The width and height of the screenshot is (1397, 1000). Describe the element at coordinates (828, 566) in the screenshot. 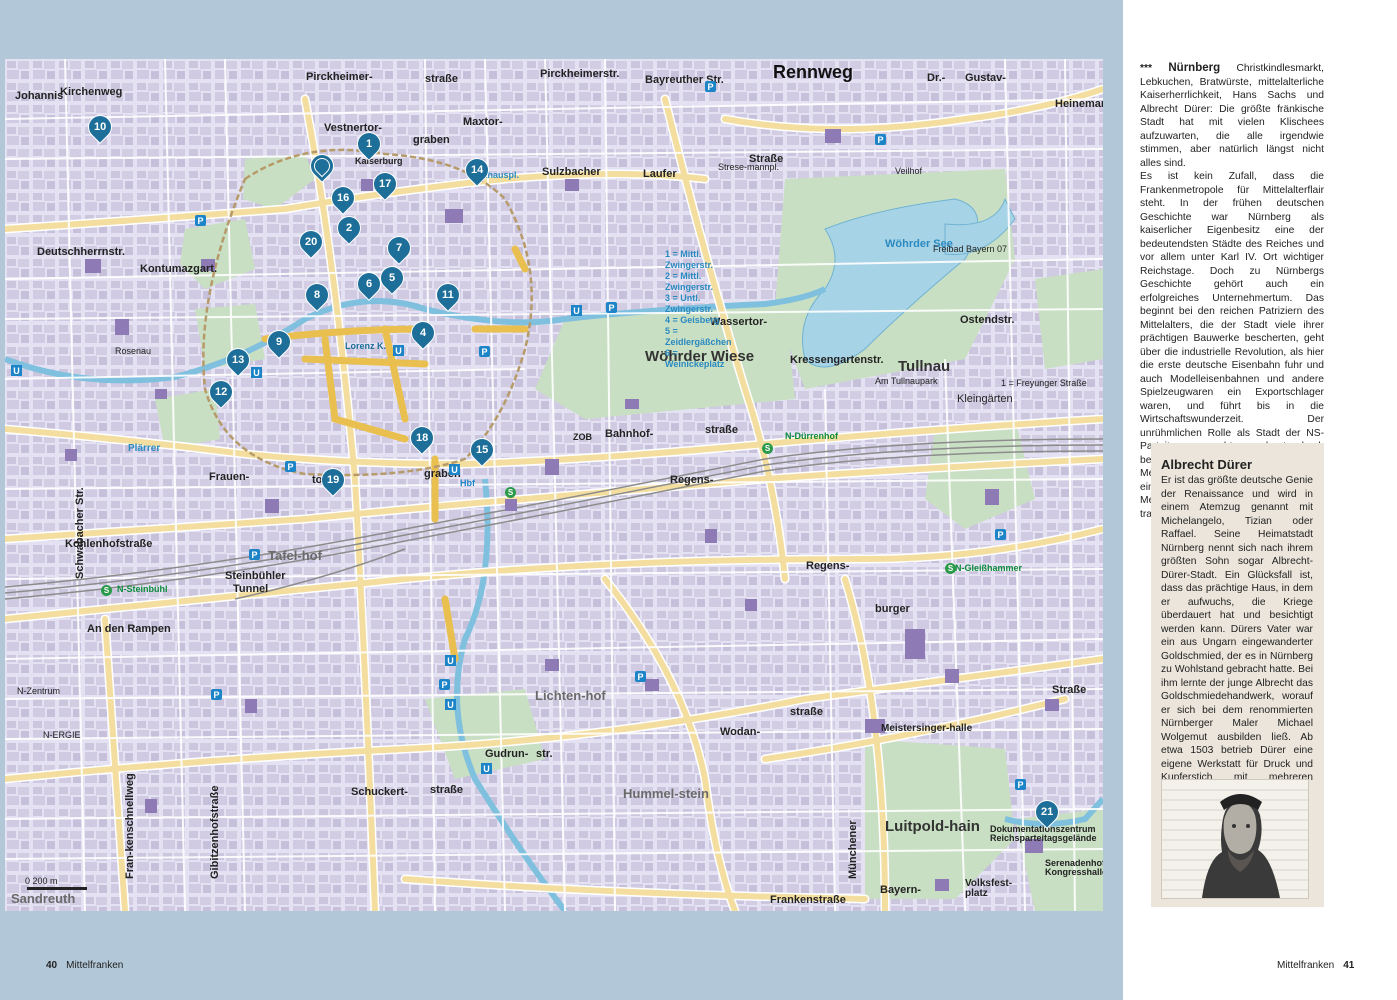

I see `label-regens-2: Regens-` at that location.